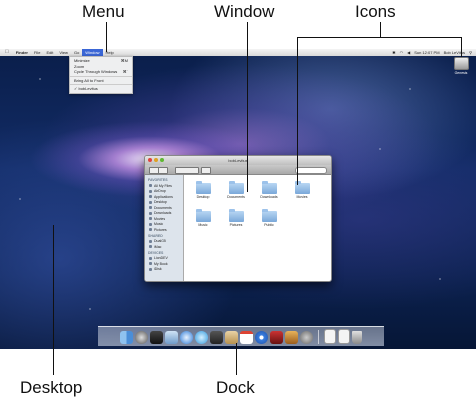  What do you see at coordinates (276, 337) in the screenshot?
I see `photo-booth-icon` at bounding box center [276, 337].